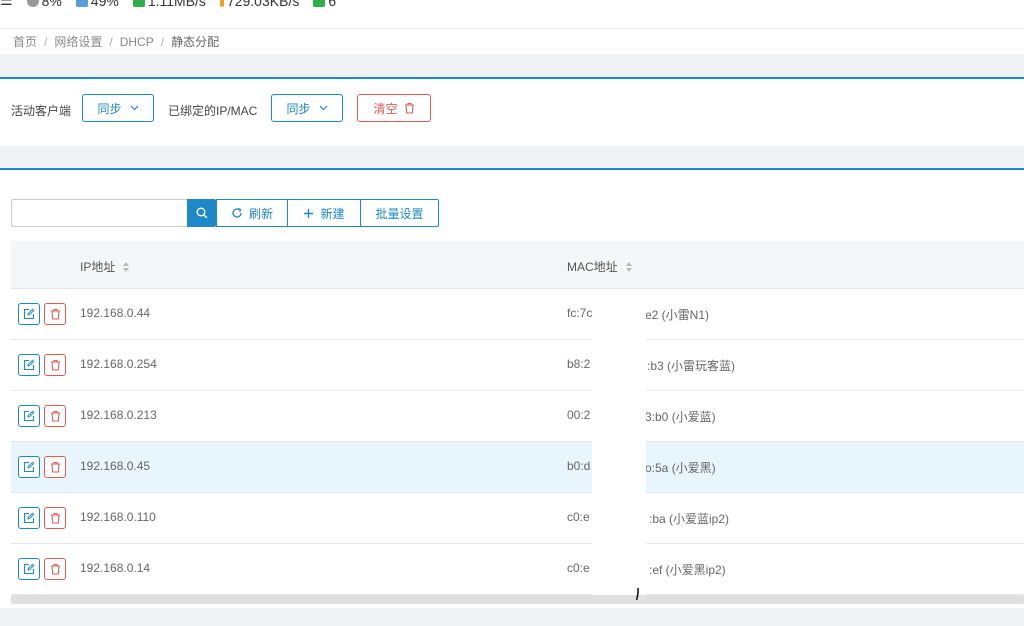 This screenshot has height=626, width=1024. I want to click on table-row: 192.168.0.110 c0:e :ba (小爱蓝ip2), so click(517, 518).